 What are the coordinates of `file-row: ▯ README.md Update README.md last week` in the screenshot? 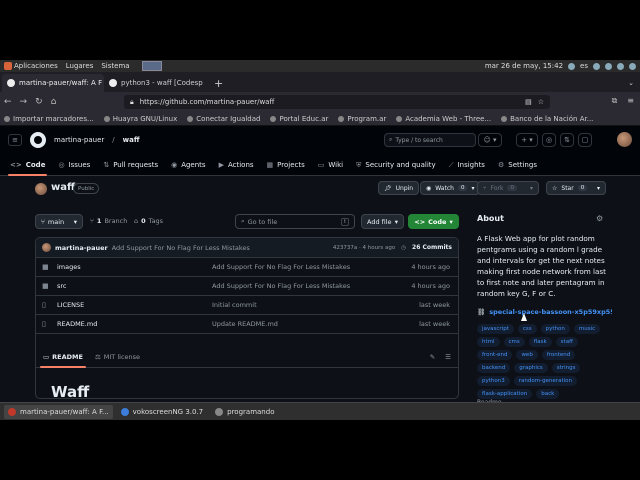 It's located at (247, 324).